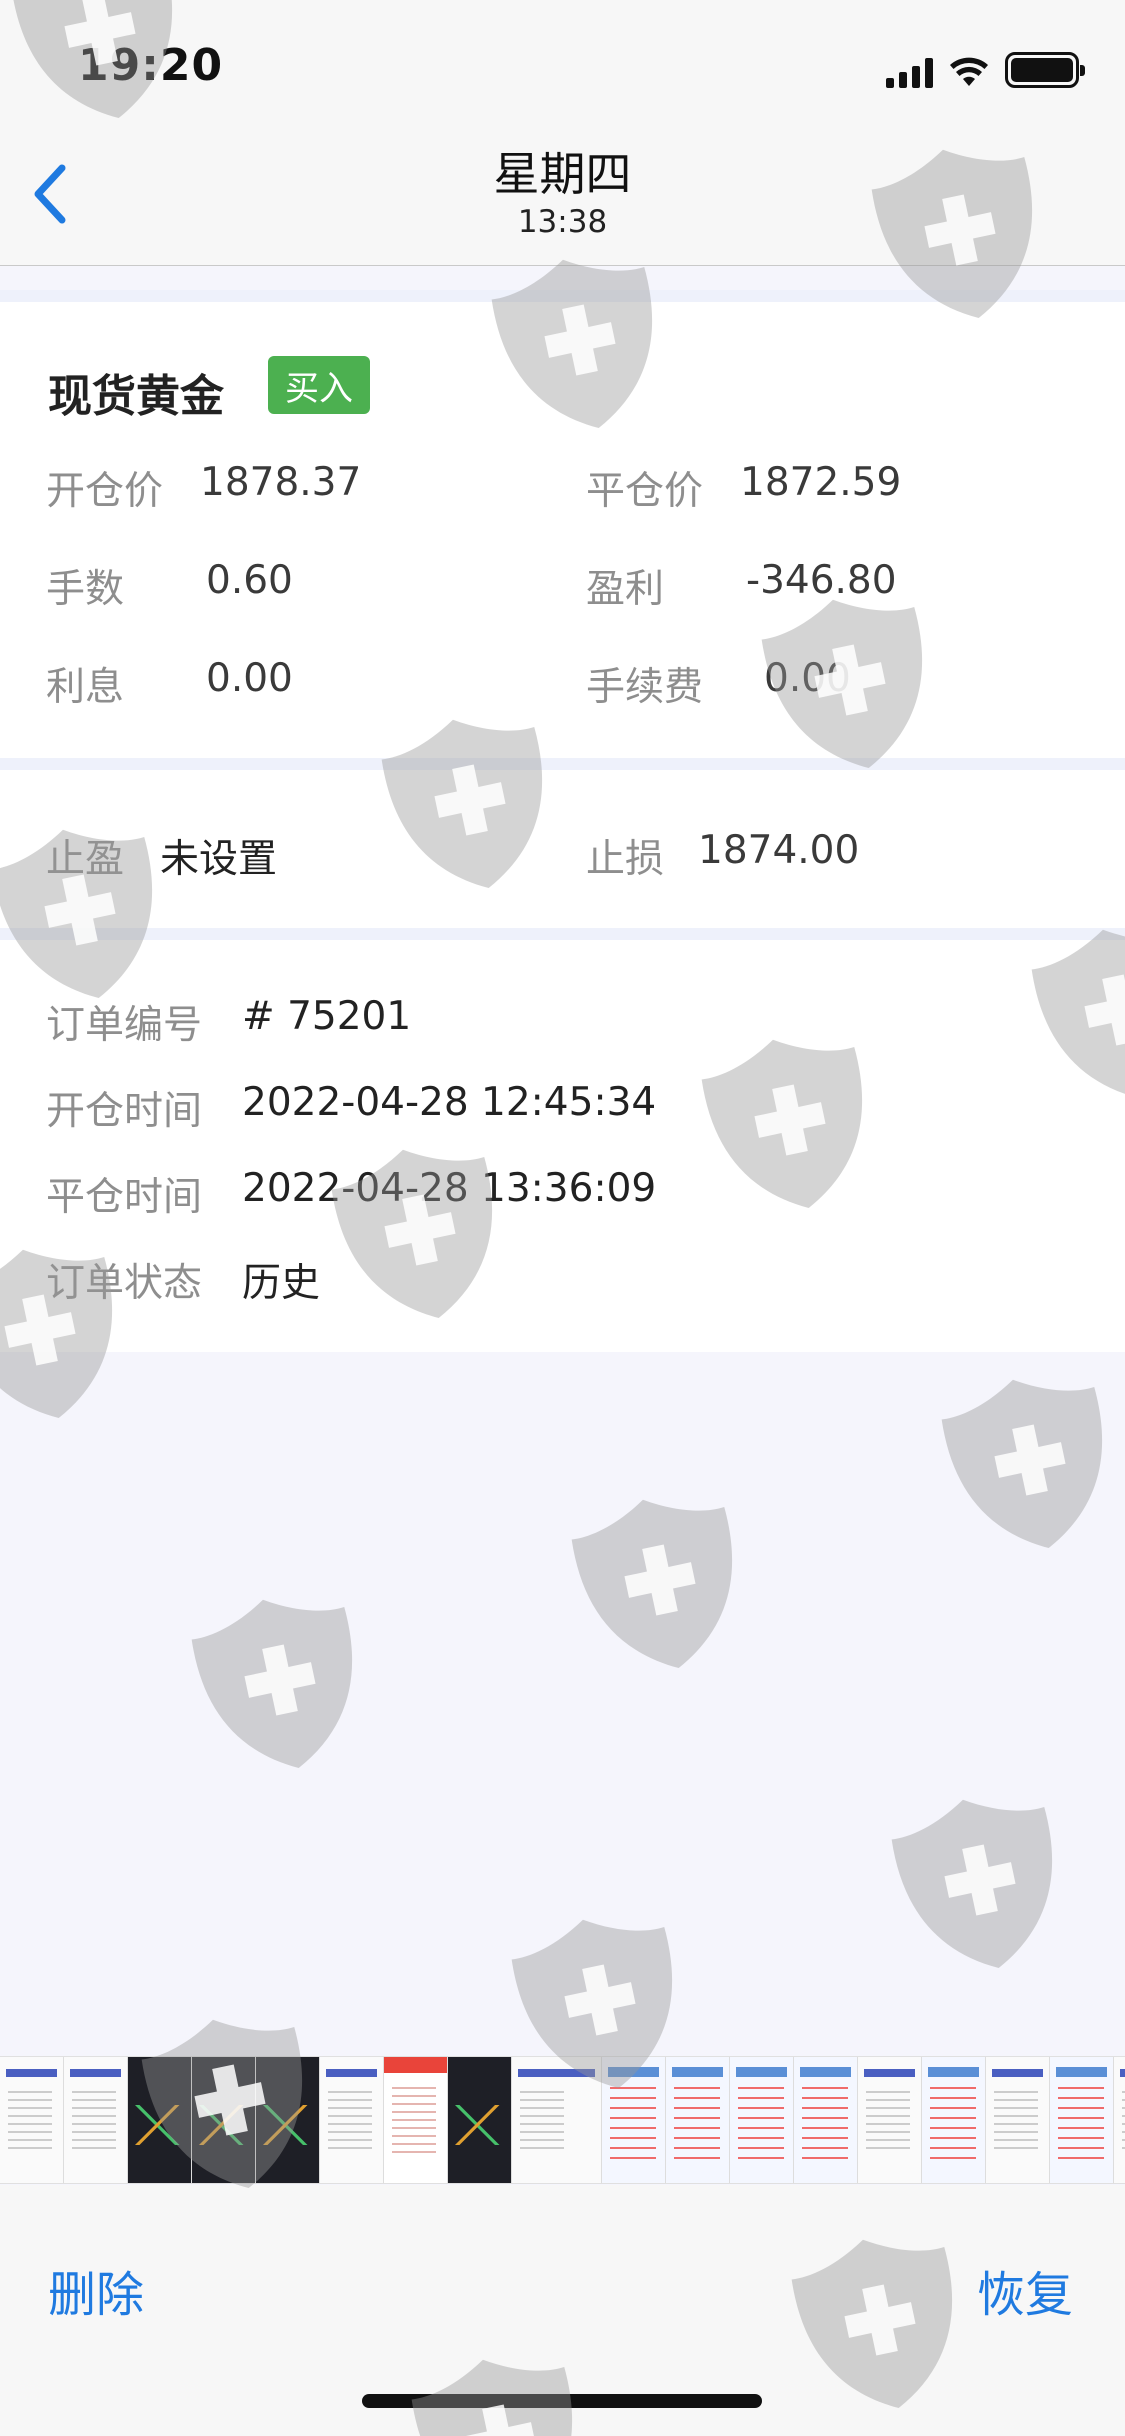  What do you see at coordinates (327, 1016) in the screenshot?
I see `order-number-value: # 75201` at bounding box center [327, 1016].